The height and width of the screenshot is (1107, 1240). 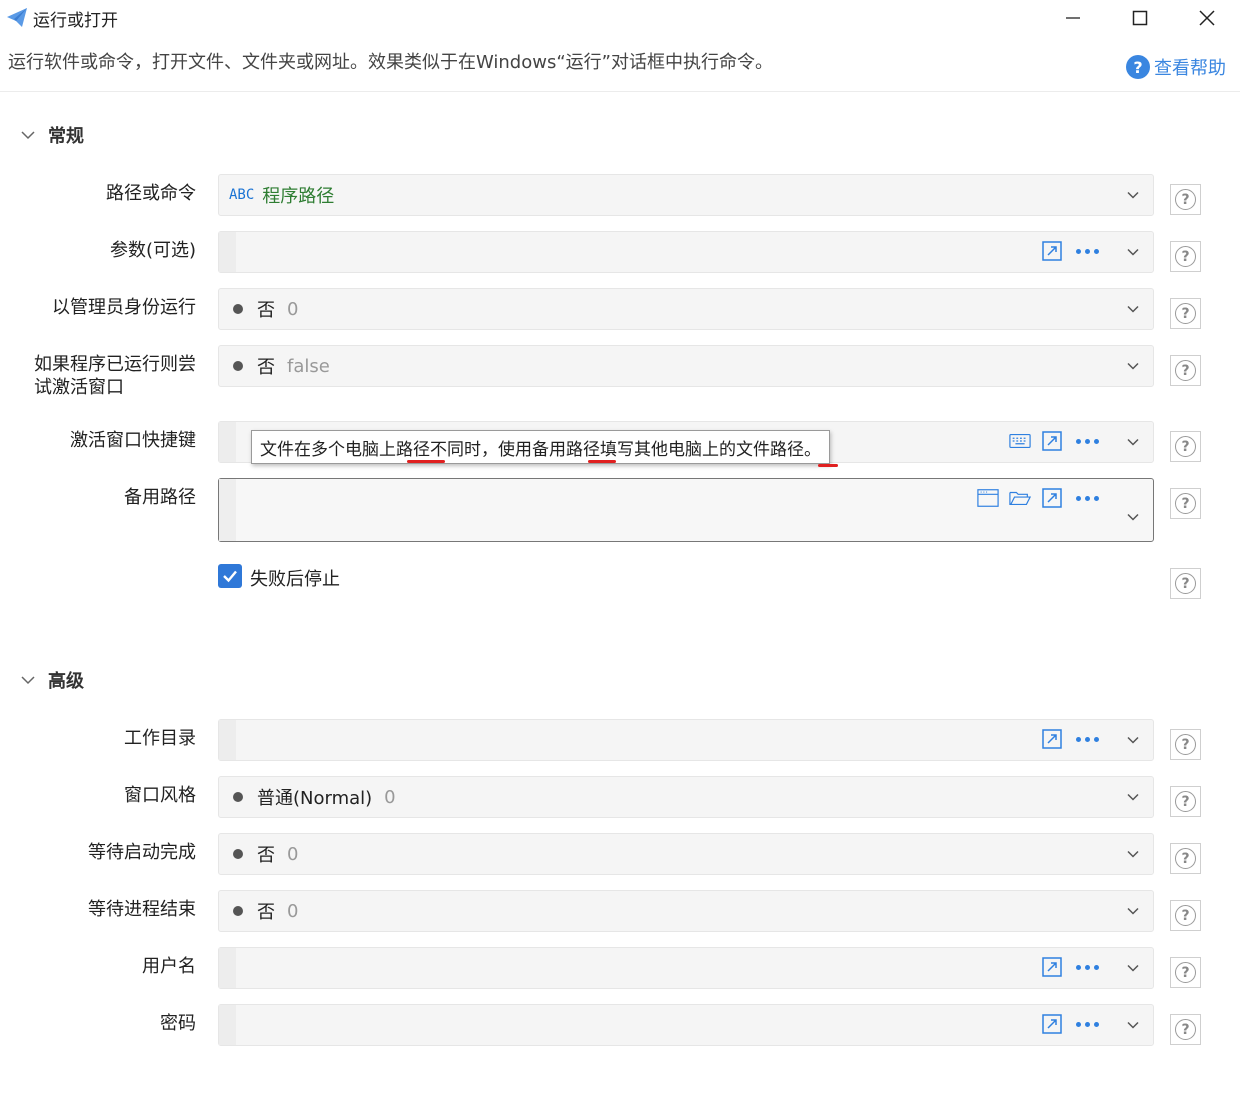 I want to click on red-underline-mark, so click(x=426, y=461).